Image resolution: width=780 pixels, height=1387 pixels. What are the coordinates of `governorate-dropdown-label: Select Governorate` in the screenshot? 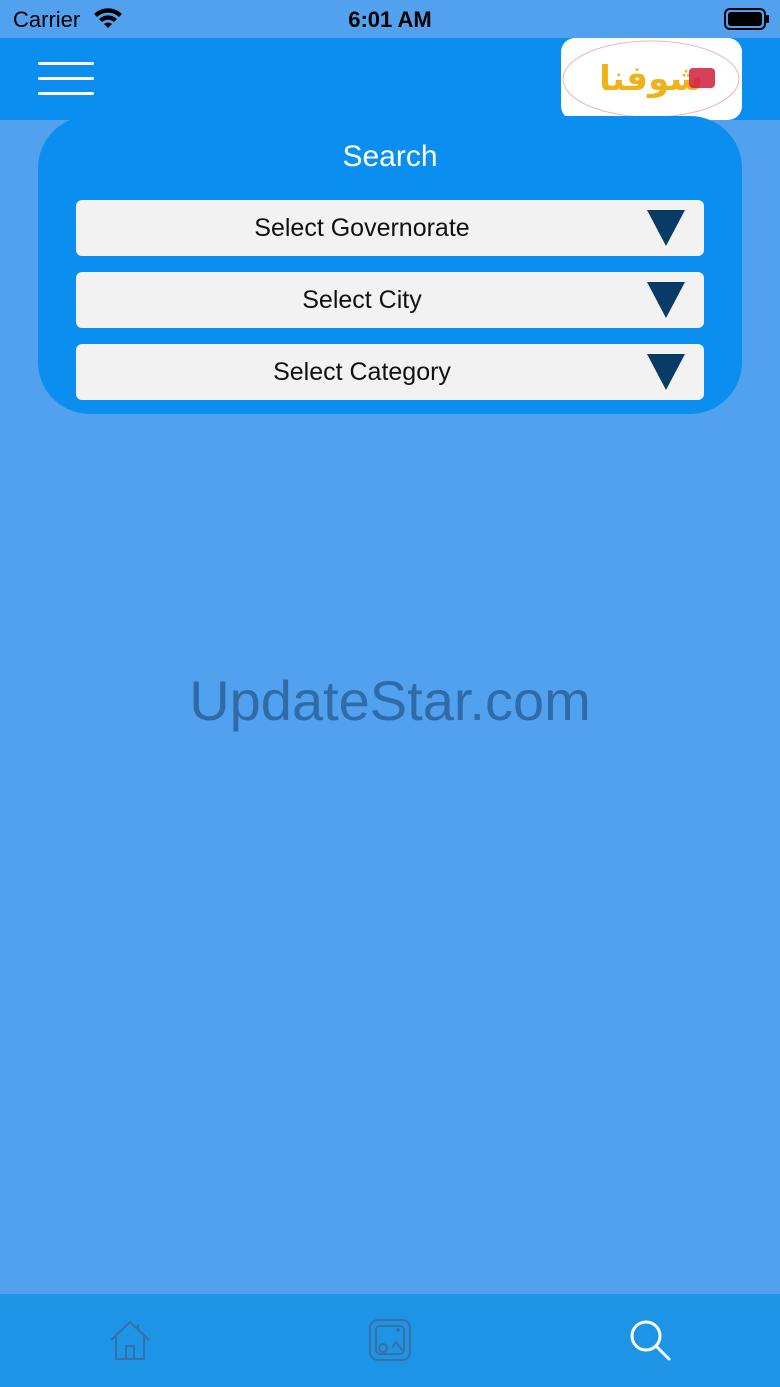 It's located at (362, 228).